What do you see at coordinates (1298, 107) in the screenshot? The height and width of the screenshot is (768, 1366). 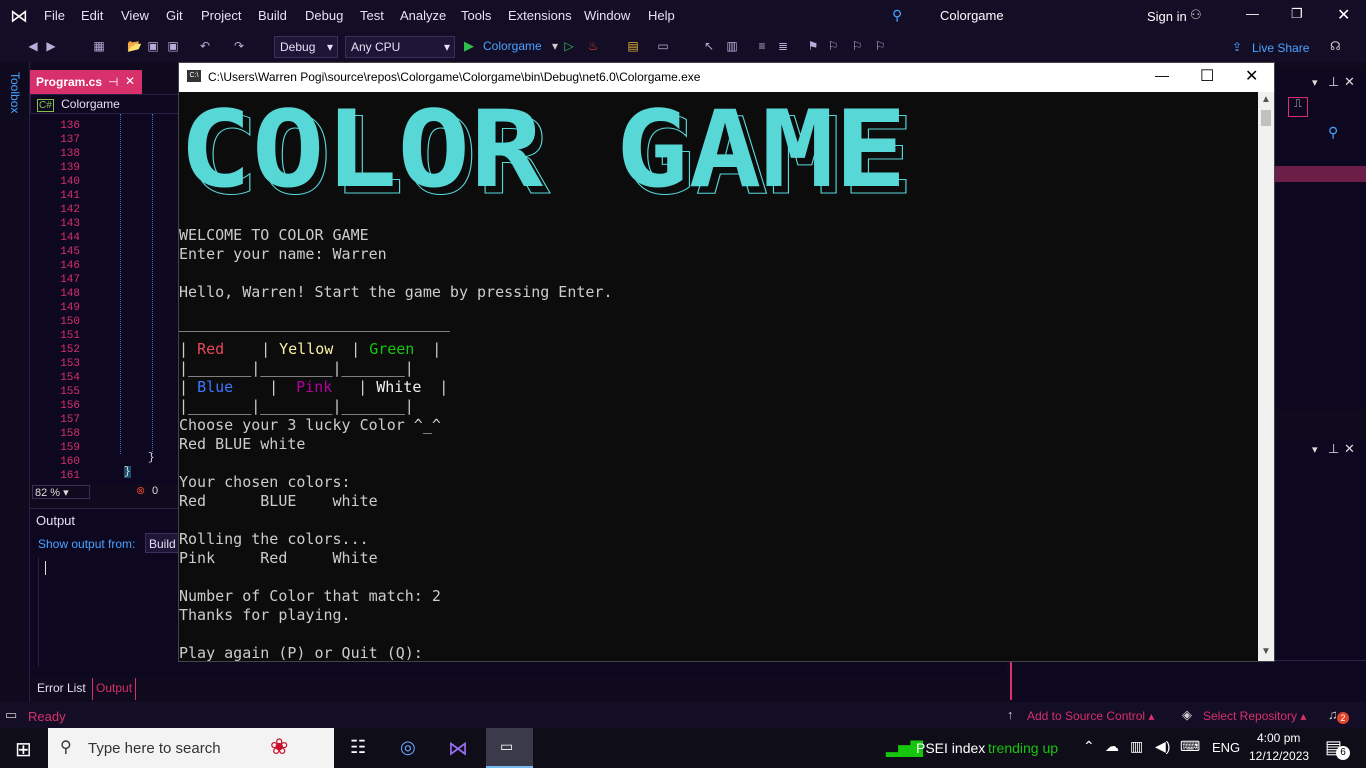 I see `panel-toolbar-icon: ⎍` at bounding box center [1298, 107].